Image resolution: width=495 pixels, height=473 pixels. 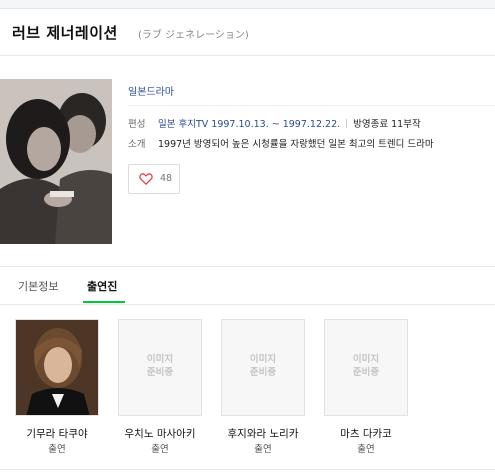 I want to click on tab-bar: 기본정보 출연진, so click(x=247, y=285).